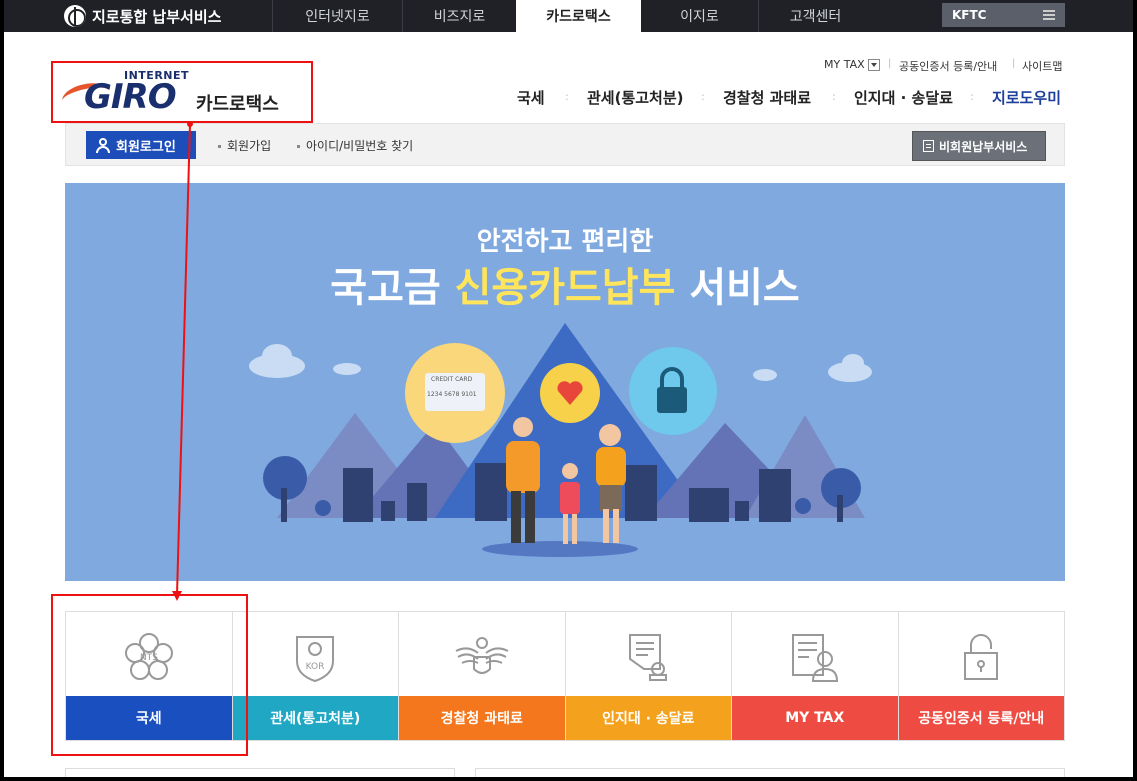  What do you see at coordinates (149, 675) in the screenshot?
I see `highlight-box-national-tax` at bounding box center [149, 675].